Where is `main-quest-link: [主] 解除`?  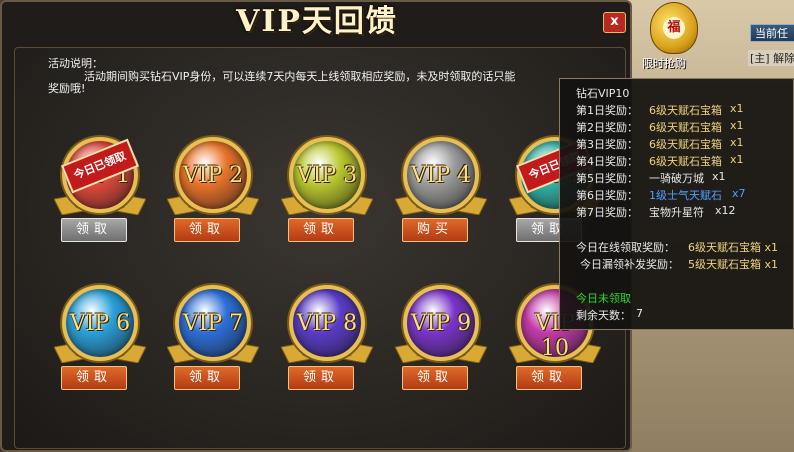 main-quest-link: [主] 解除 is located at coordinates (771, 58).